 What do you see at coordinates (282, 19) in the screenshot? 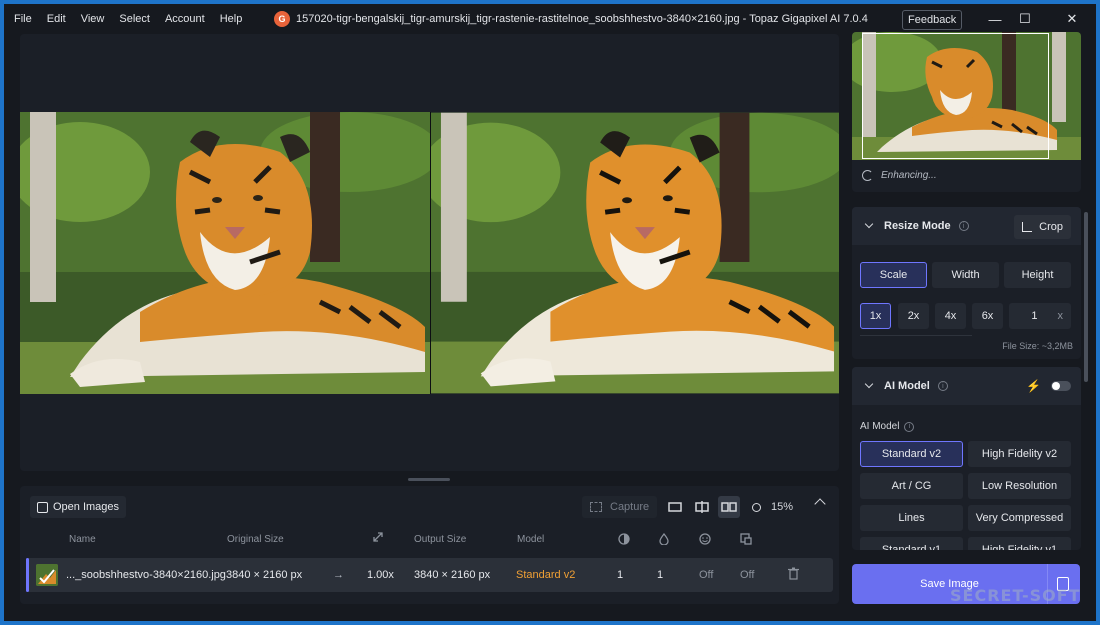
I see `gigapixel-logo-icon: G` at bounding box center [282, 19].